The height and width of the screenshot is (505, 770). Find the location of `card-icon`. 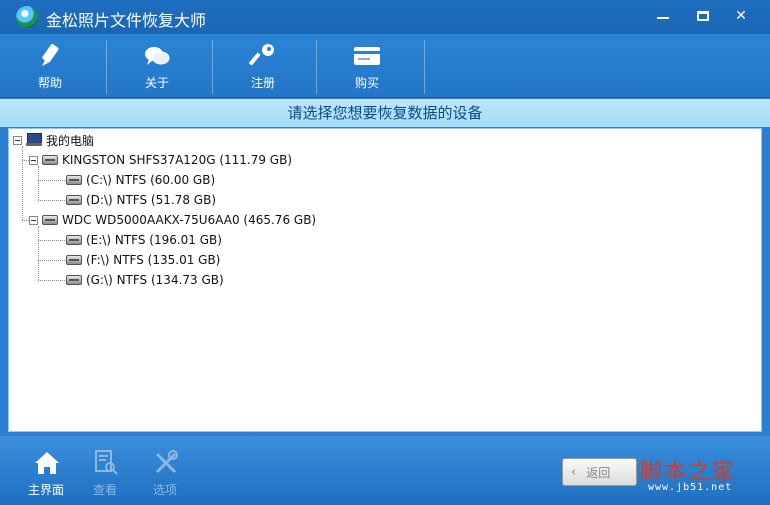

card-icon is located at coordinates (367, 56).